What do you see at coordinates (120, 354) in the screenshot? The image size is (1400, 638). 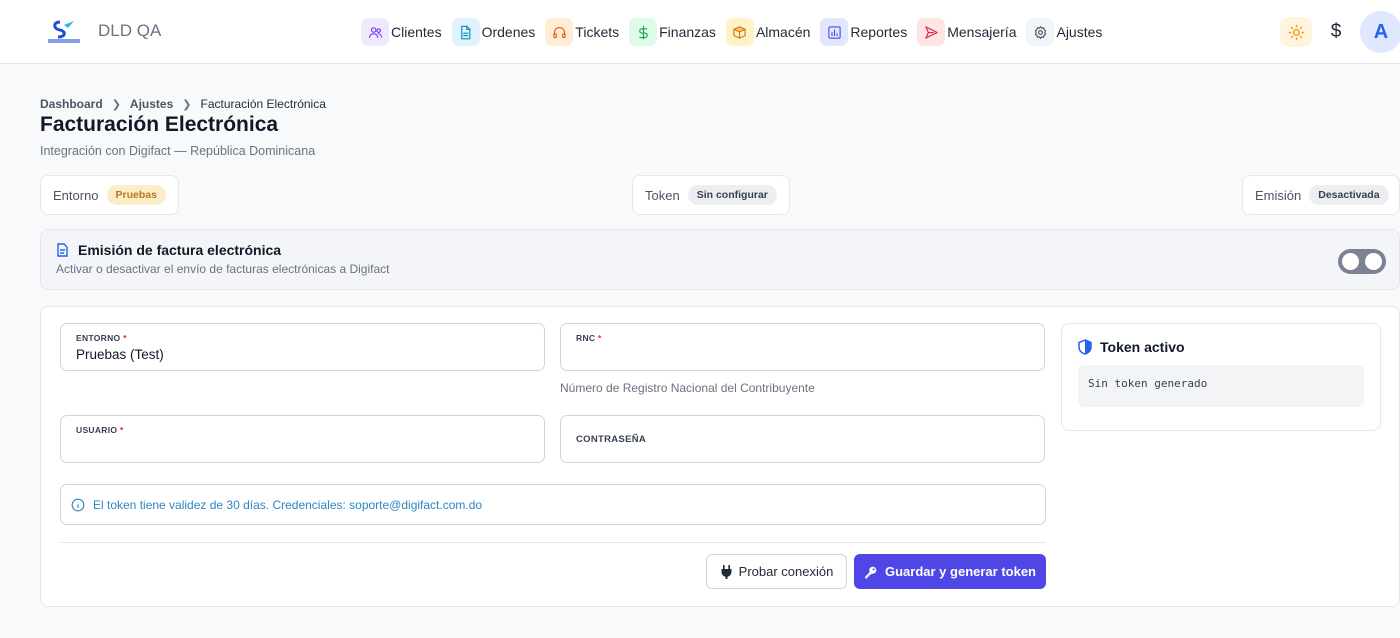 I see `entorno-value: Pruebas (Test)` at bounding box center [120, 354].